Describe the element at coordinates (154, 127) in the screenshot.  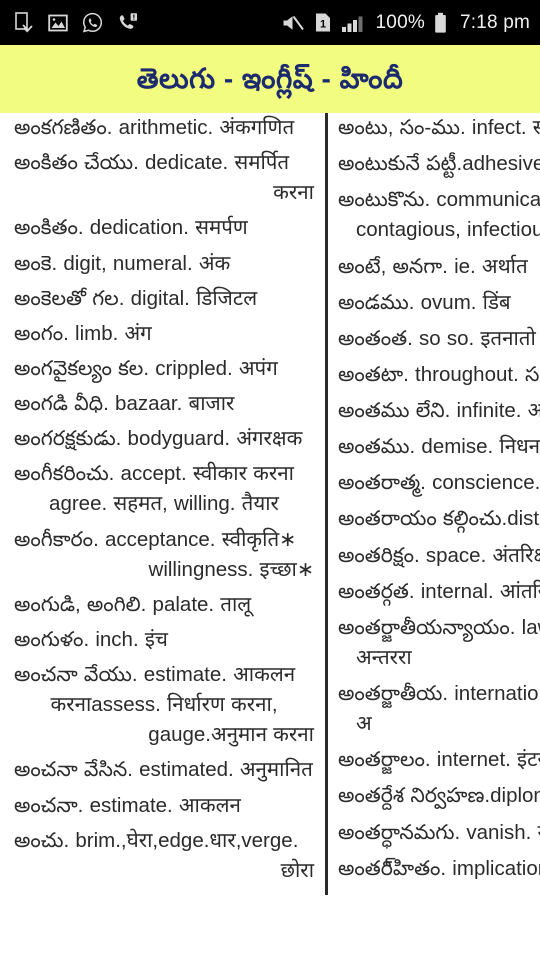
I see `entry-text: అంకగణితం. arithmetic. अंकगणित` at that location.